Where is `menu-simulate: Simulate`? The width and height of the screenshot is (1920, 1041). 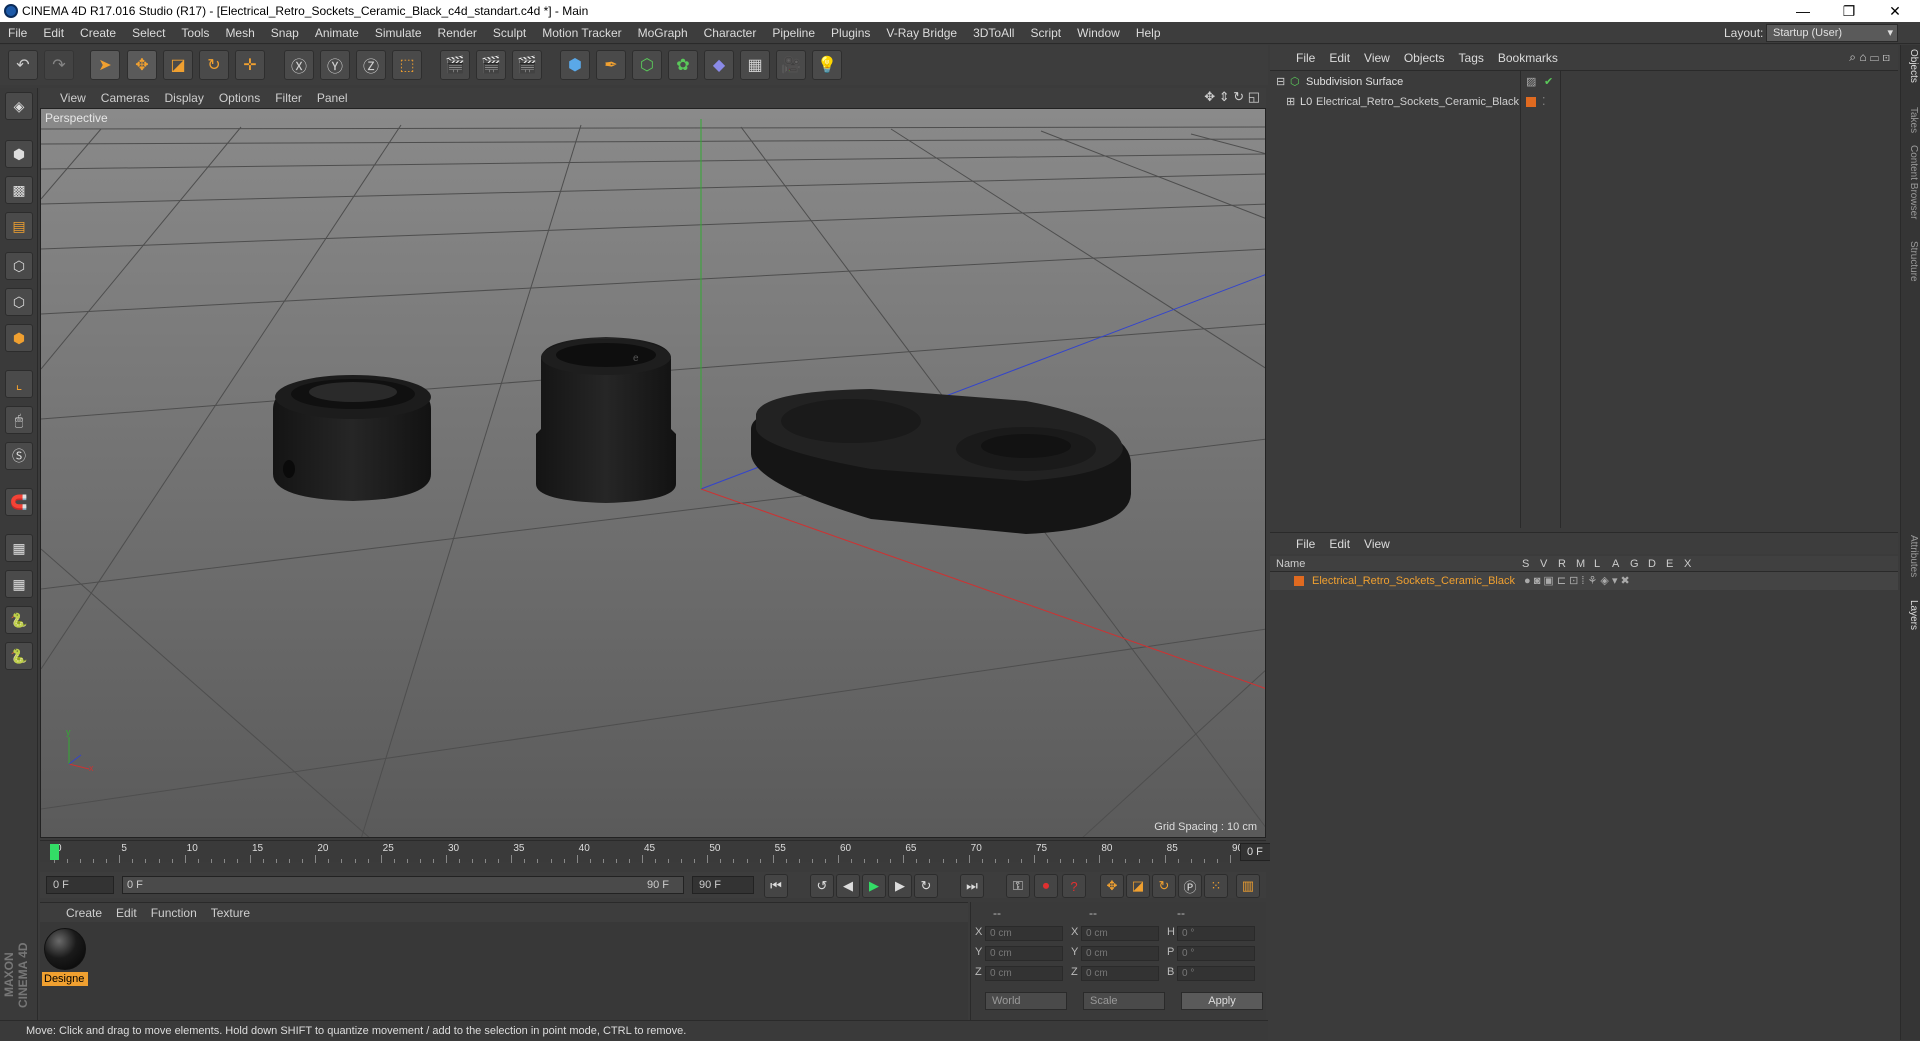
menu-simulate: Simulate is located at coordinates (398, 33).